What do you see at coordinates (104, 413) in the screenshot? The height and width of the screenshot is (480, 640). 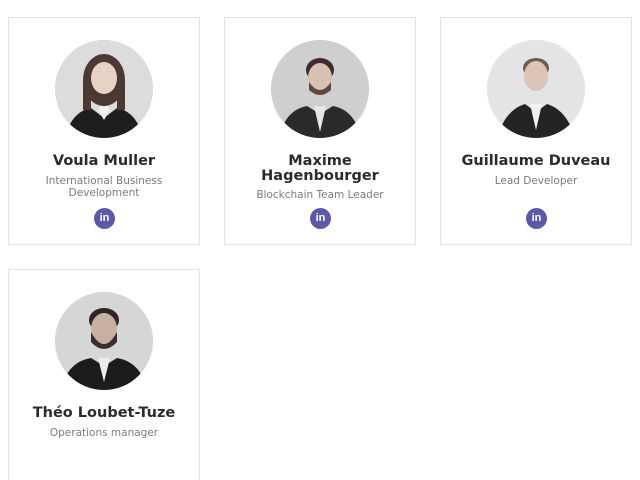 I see `member-name: Théo Loubet-Tuze` at bounding box center [104, 413].